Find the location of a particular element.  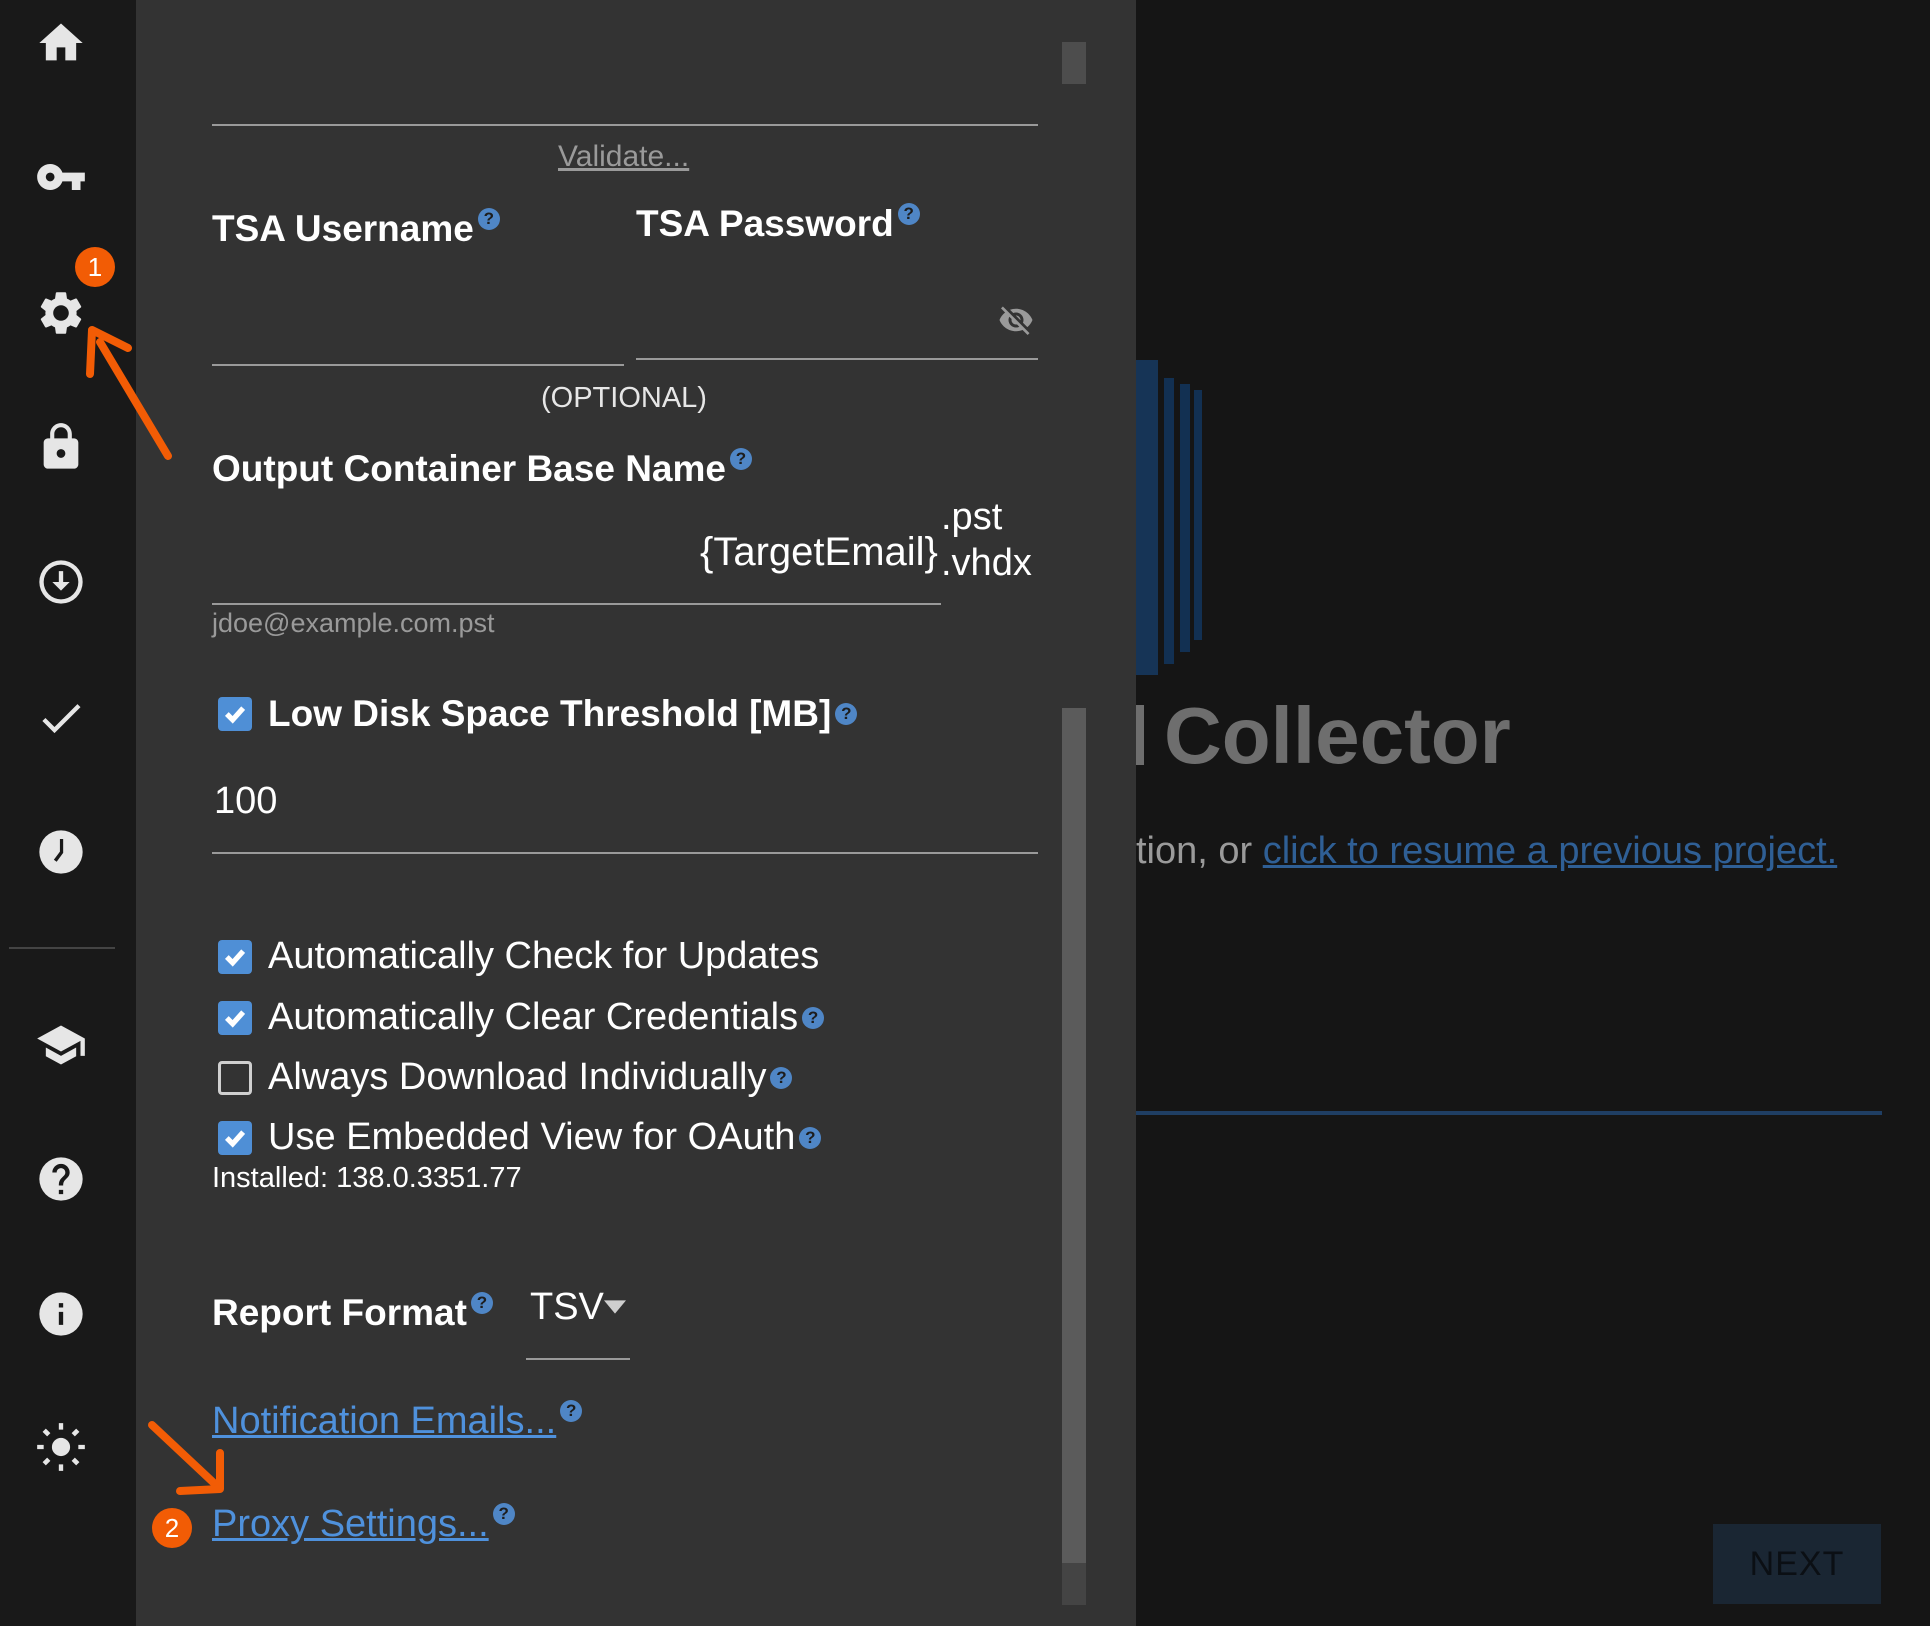

installed-version-text: Installed: 138.0.3351.77 is located at coordinates (367, 1178).